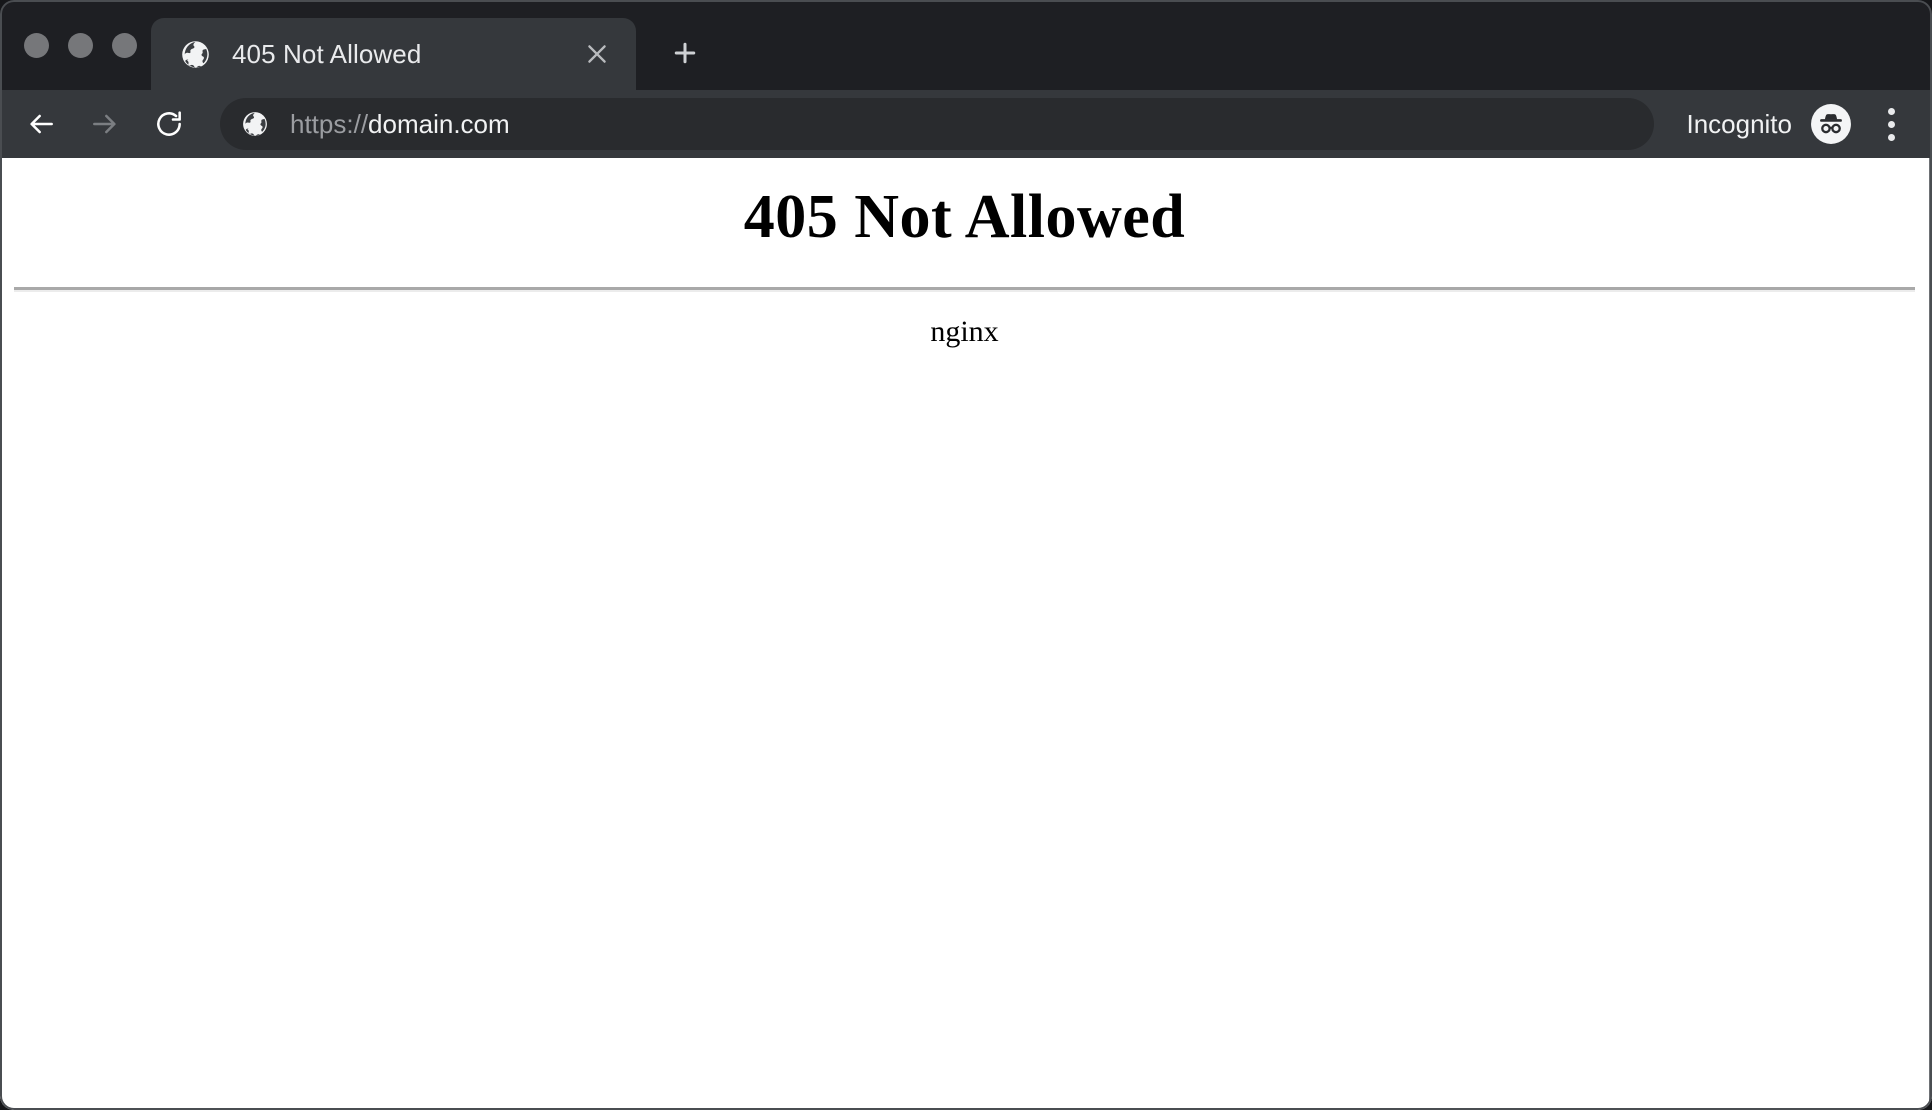 This screenshot has height=1110, width=1932. I want to click on browser-toolbar: https://domain.com Incognito, so click(966, 124).